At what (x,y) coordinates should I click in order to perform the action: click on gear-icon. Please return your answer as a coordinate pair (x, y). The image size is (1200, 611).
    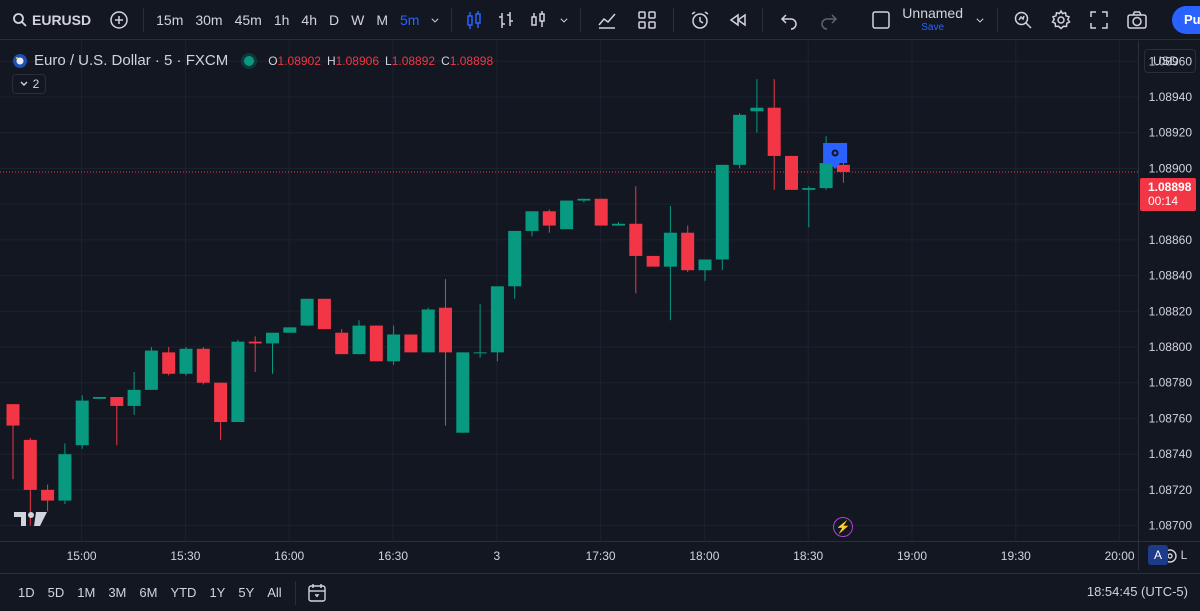
    Looking at the image, I should click on (1061, 19).